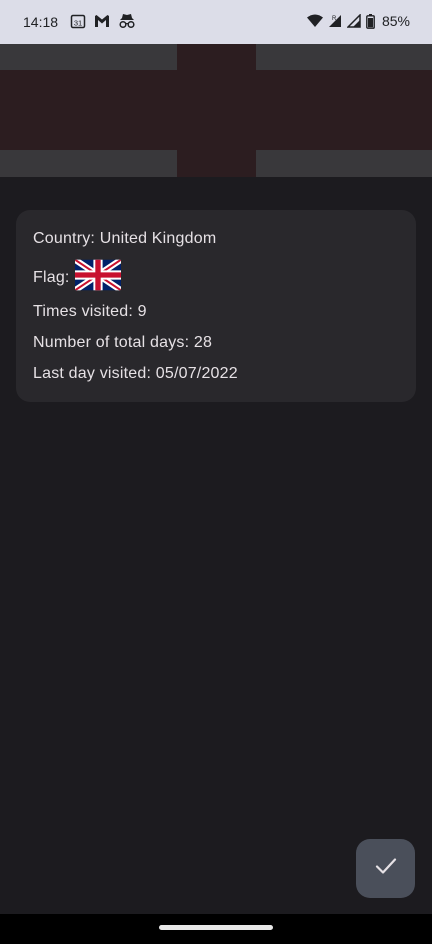 The width and height of the screenshot is (432, 944). Describe the element at coordinates (314, 21) in the screenshot. I see `wifi-icon` at that location.